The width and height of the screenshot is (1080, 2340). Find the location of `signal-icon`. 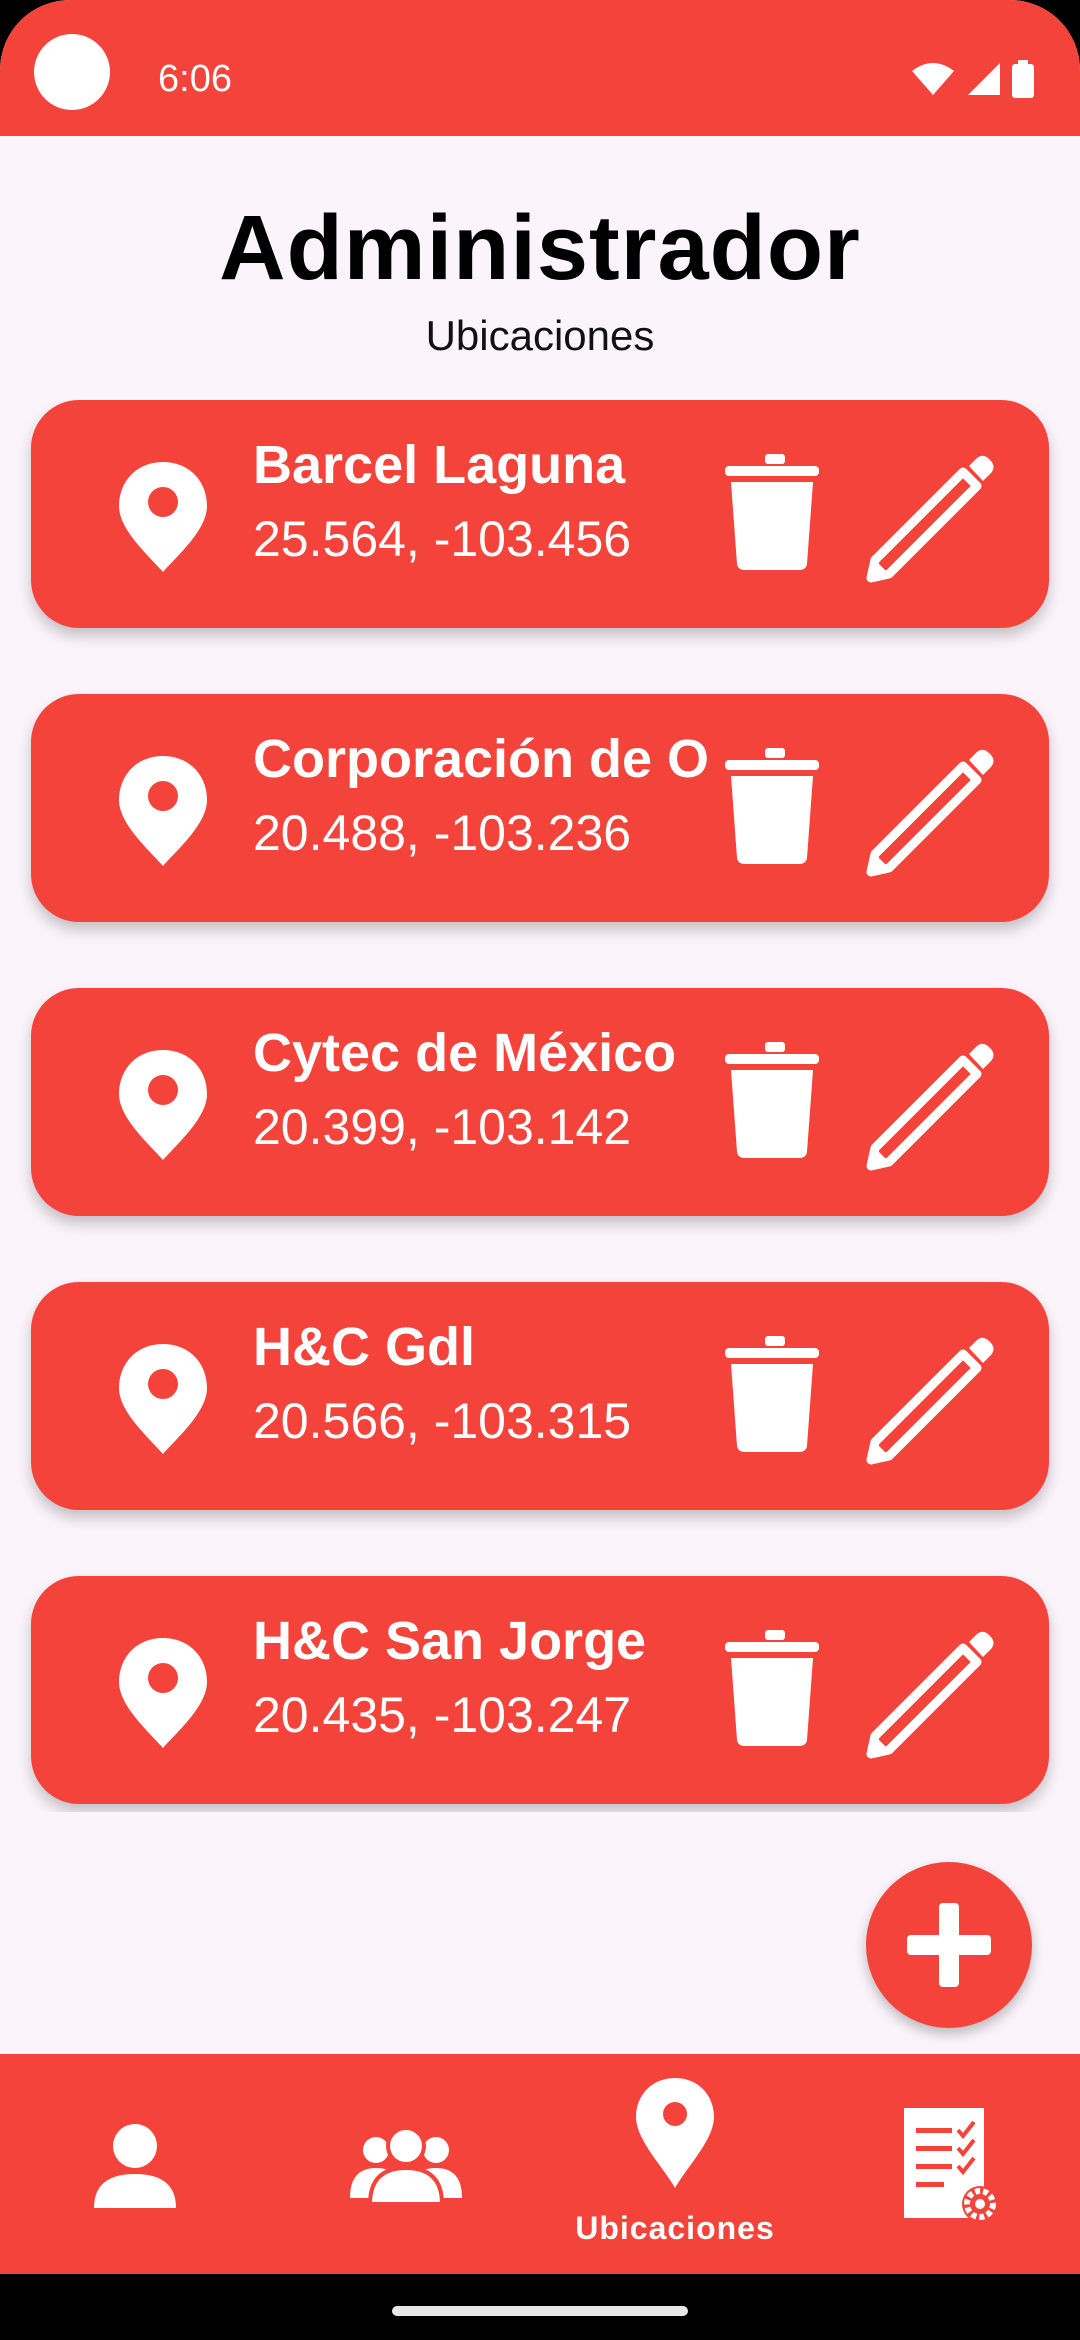

signal-icon is located at coordinates (984, 79).